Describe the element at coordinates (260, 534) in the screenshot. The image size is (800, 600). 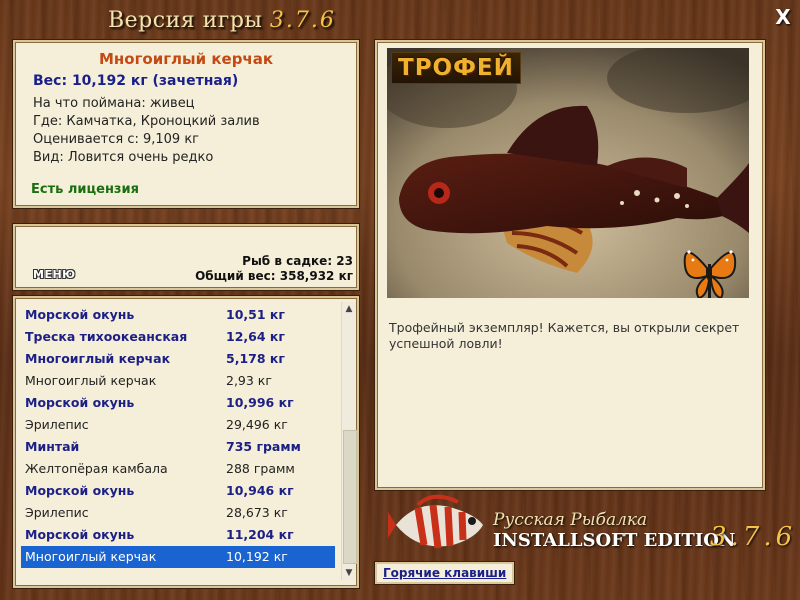
I see `catch-fish-weight: 11,204 кг` at that location.